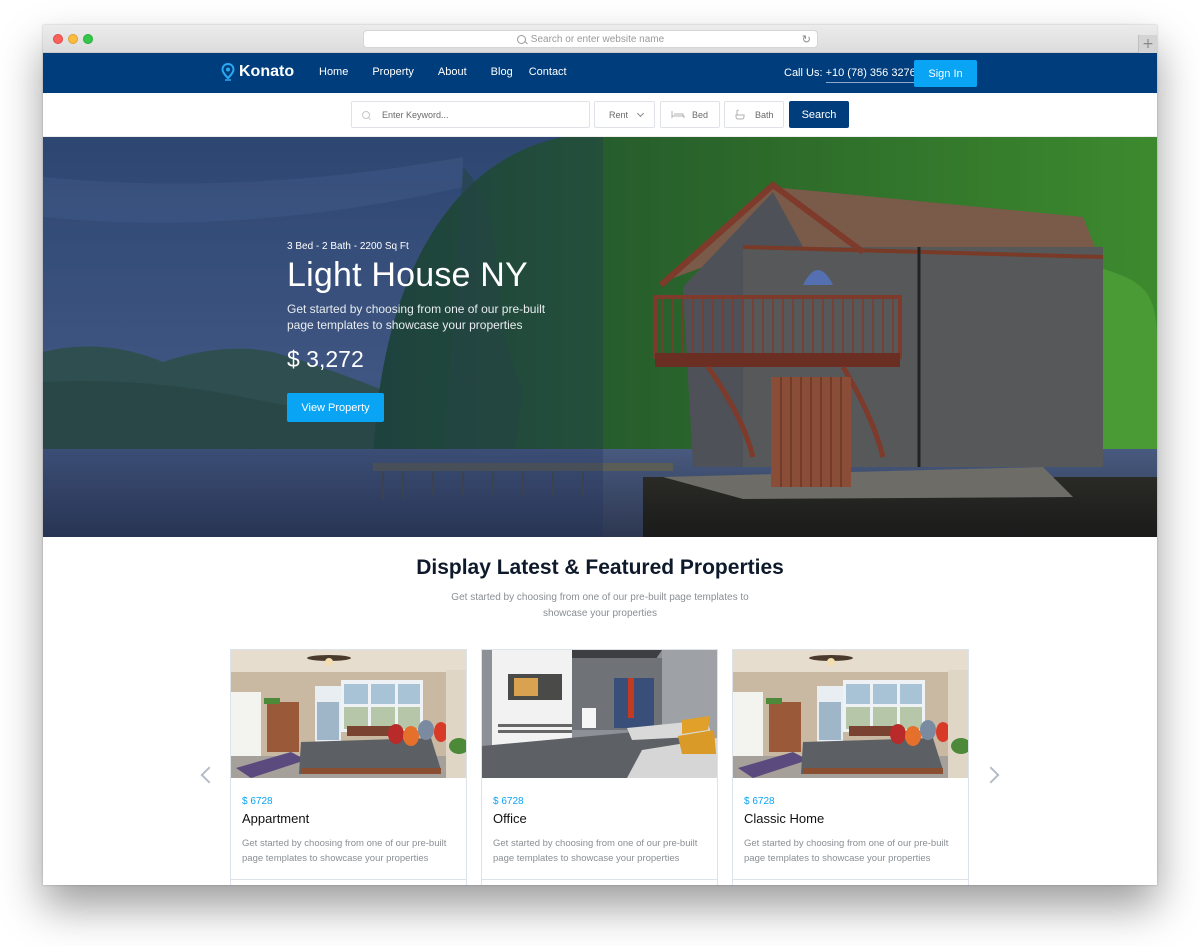 Image resolution: width=1200 pixels, height=946 pixels. What do you see at coordinates (764, 114) in the screenshot?
I see `bath-label: Bath` at bounding box center [764, 114].